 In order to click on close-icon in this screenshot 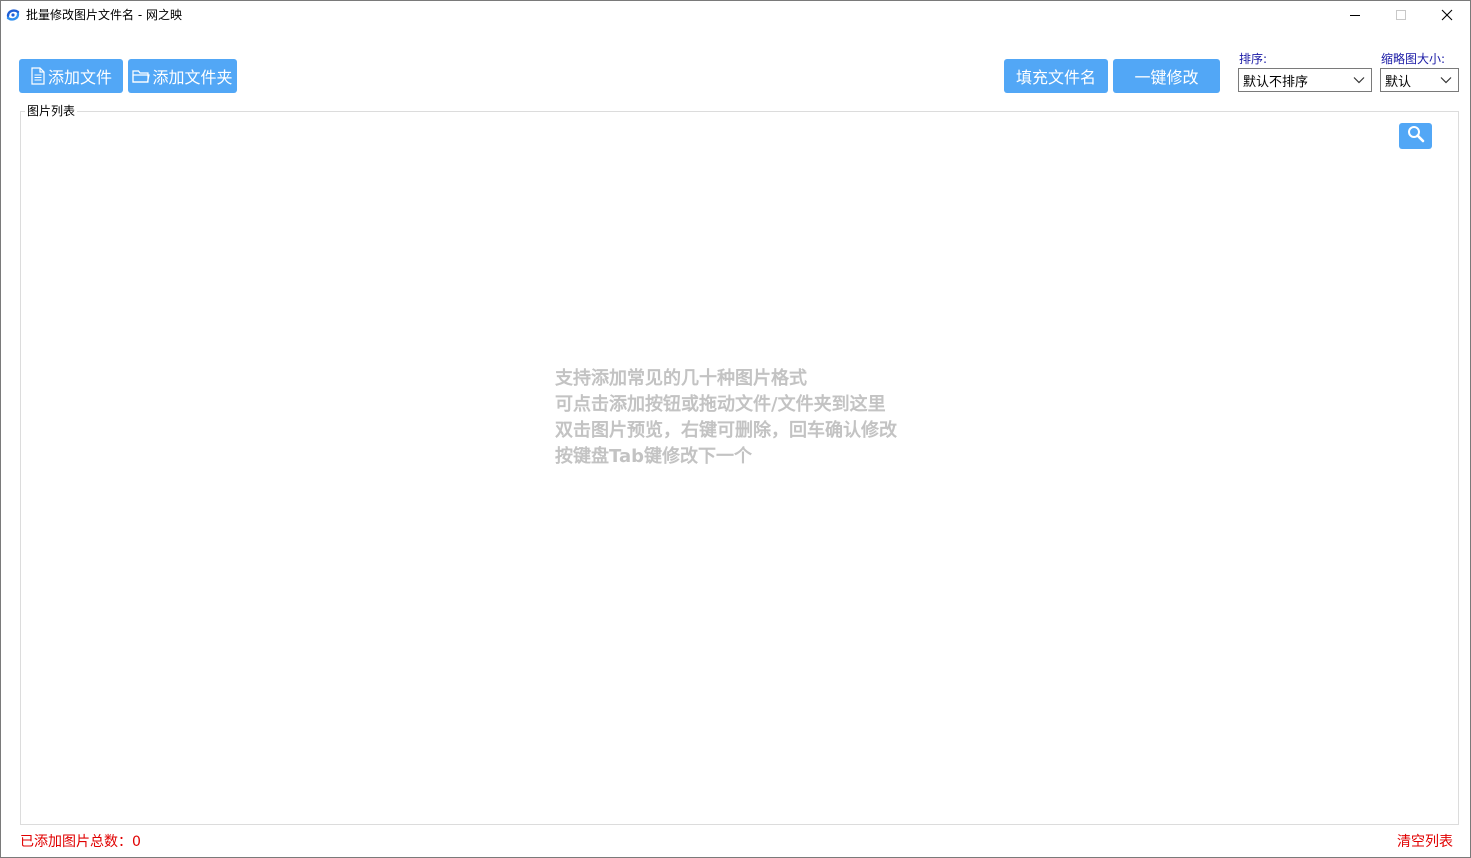, I will do `click(1447, 15)`.